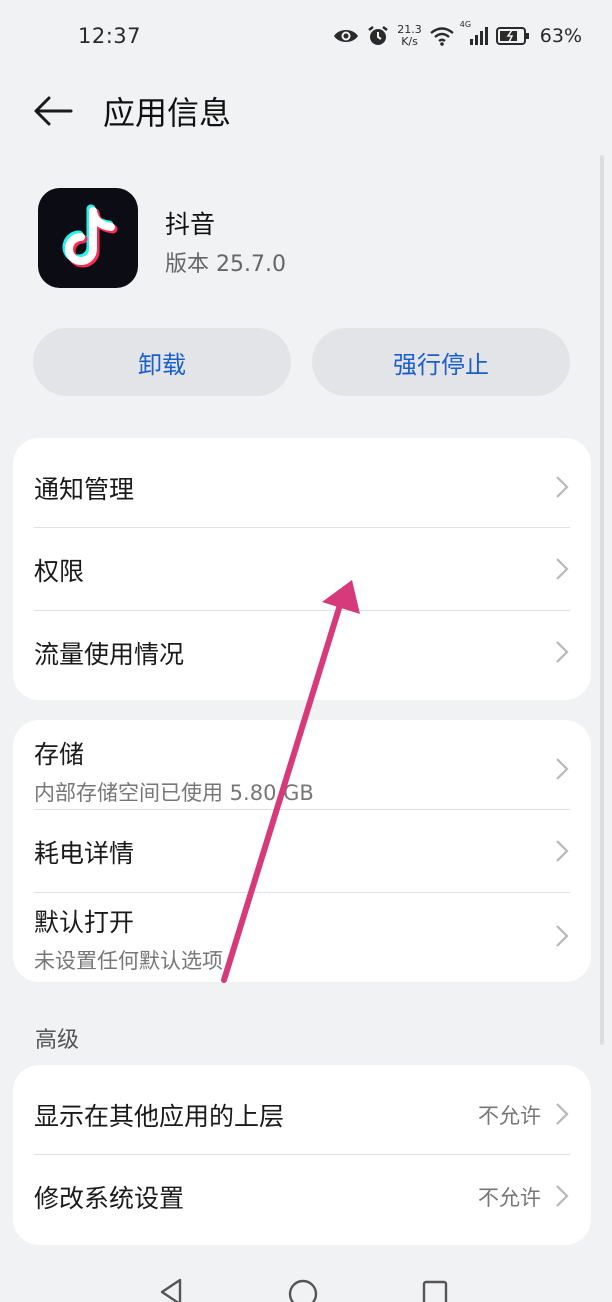  Describe the element at coordinates (109, 1198) in the screenshot. I see `list-item-label: 修改系统设置` at that location.